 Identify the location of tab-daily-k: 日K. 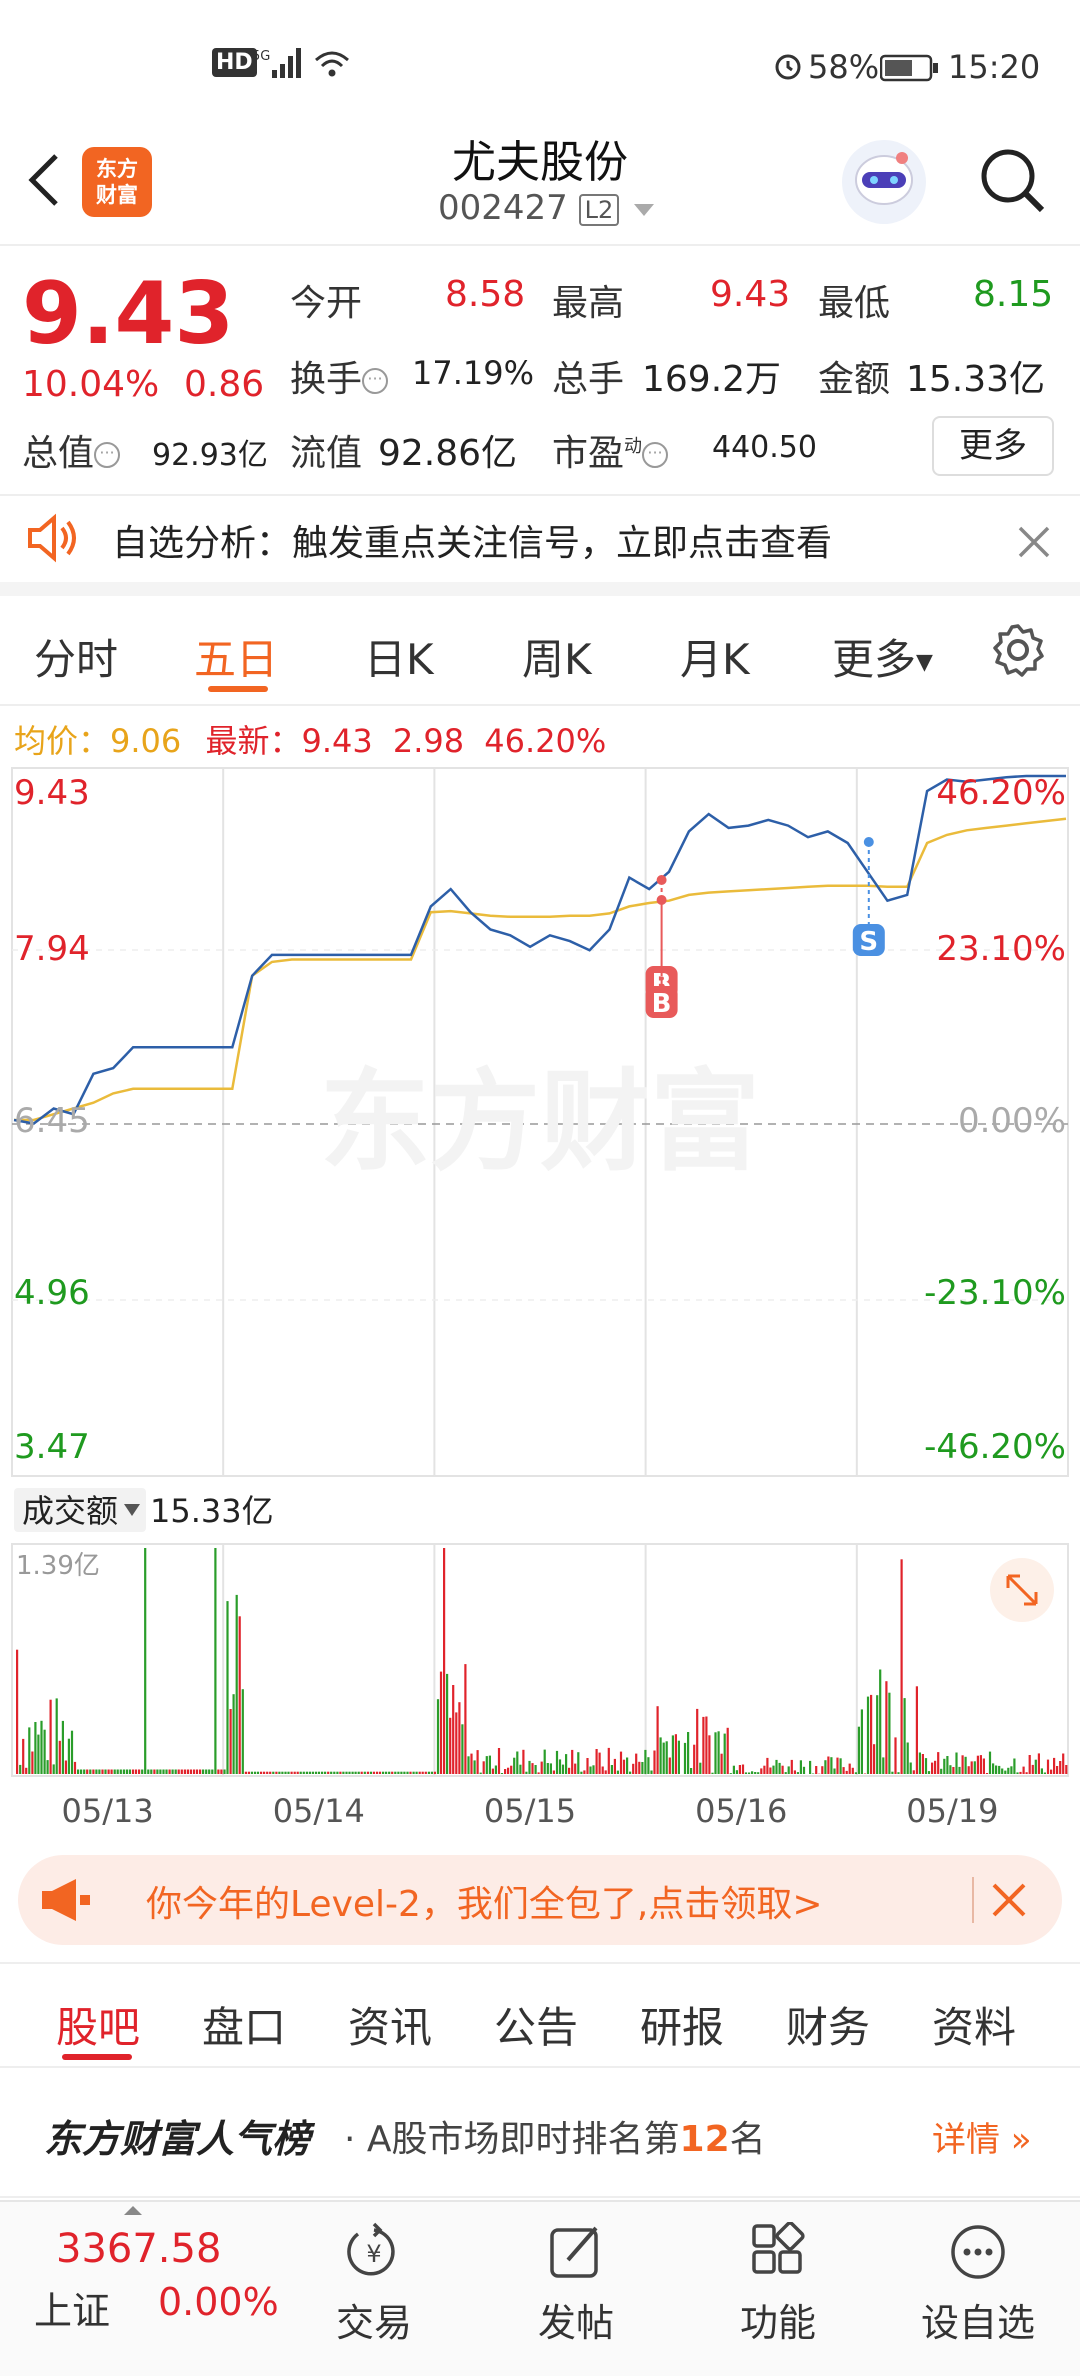
(399, 656).